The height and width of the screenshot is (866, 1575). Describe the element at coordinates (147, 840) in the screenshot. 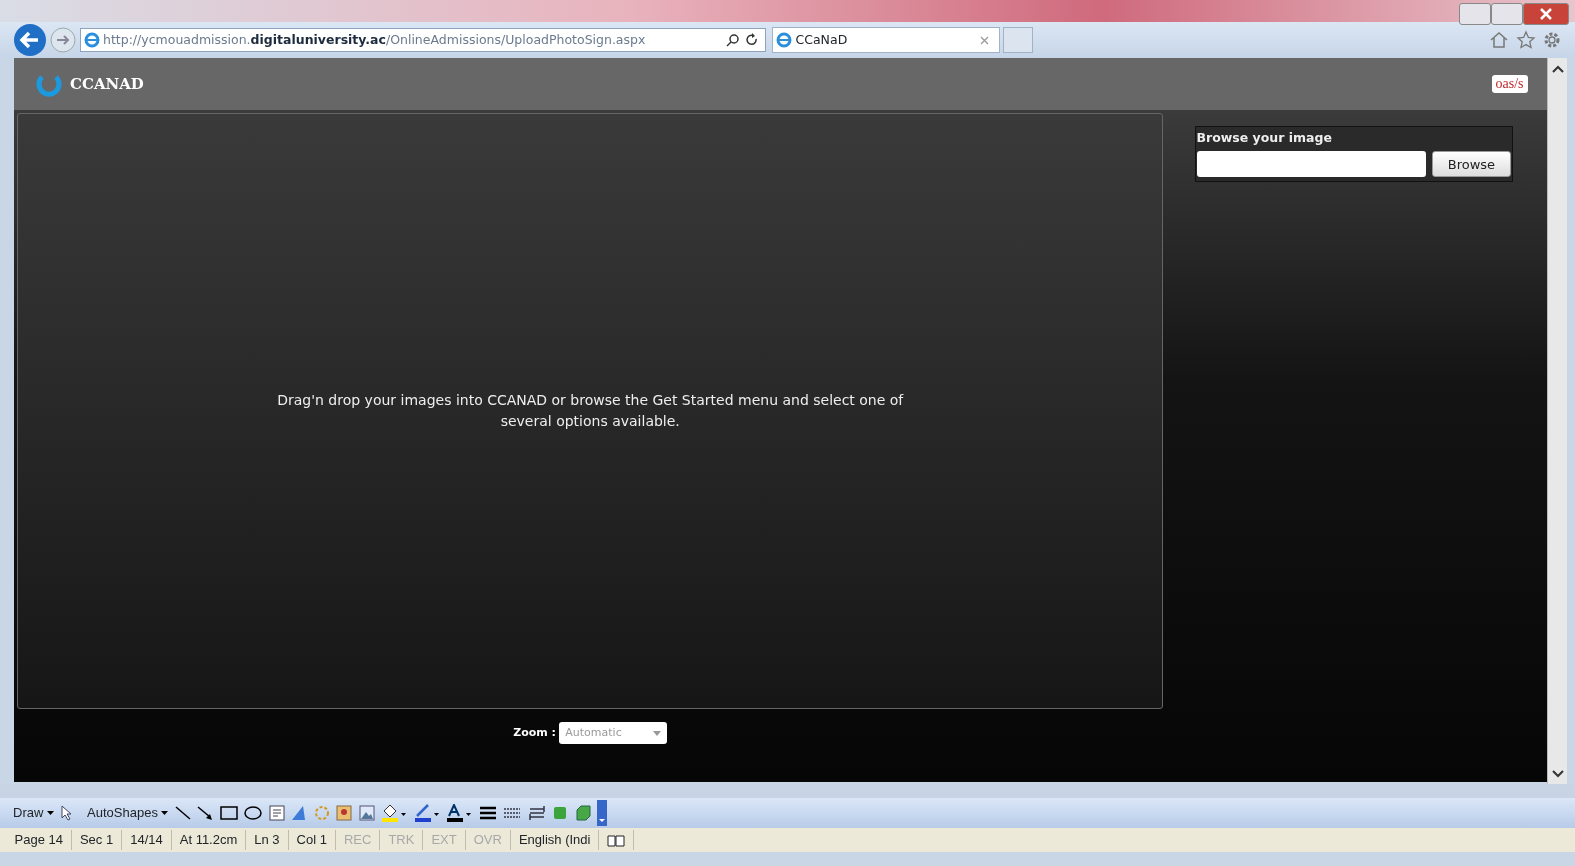

I see `status-item: 14/14` at that location.